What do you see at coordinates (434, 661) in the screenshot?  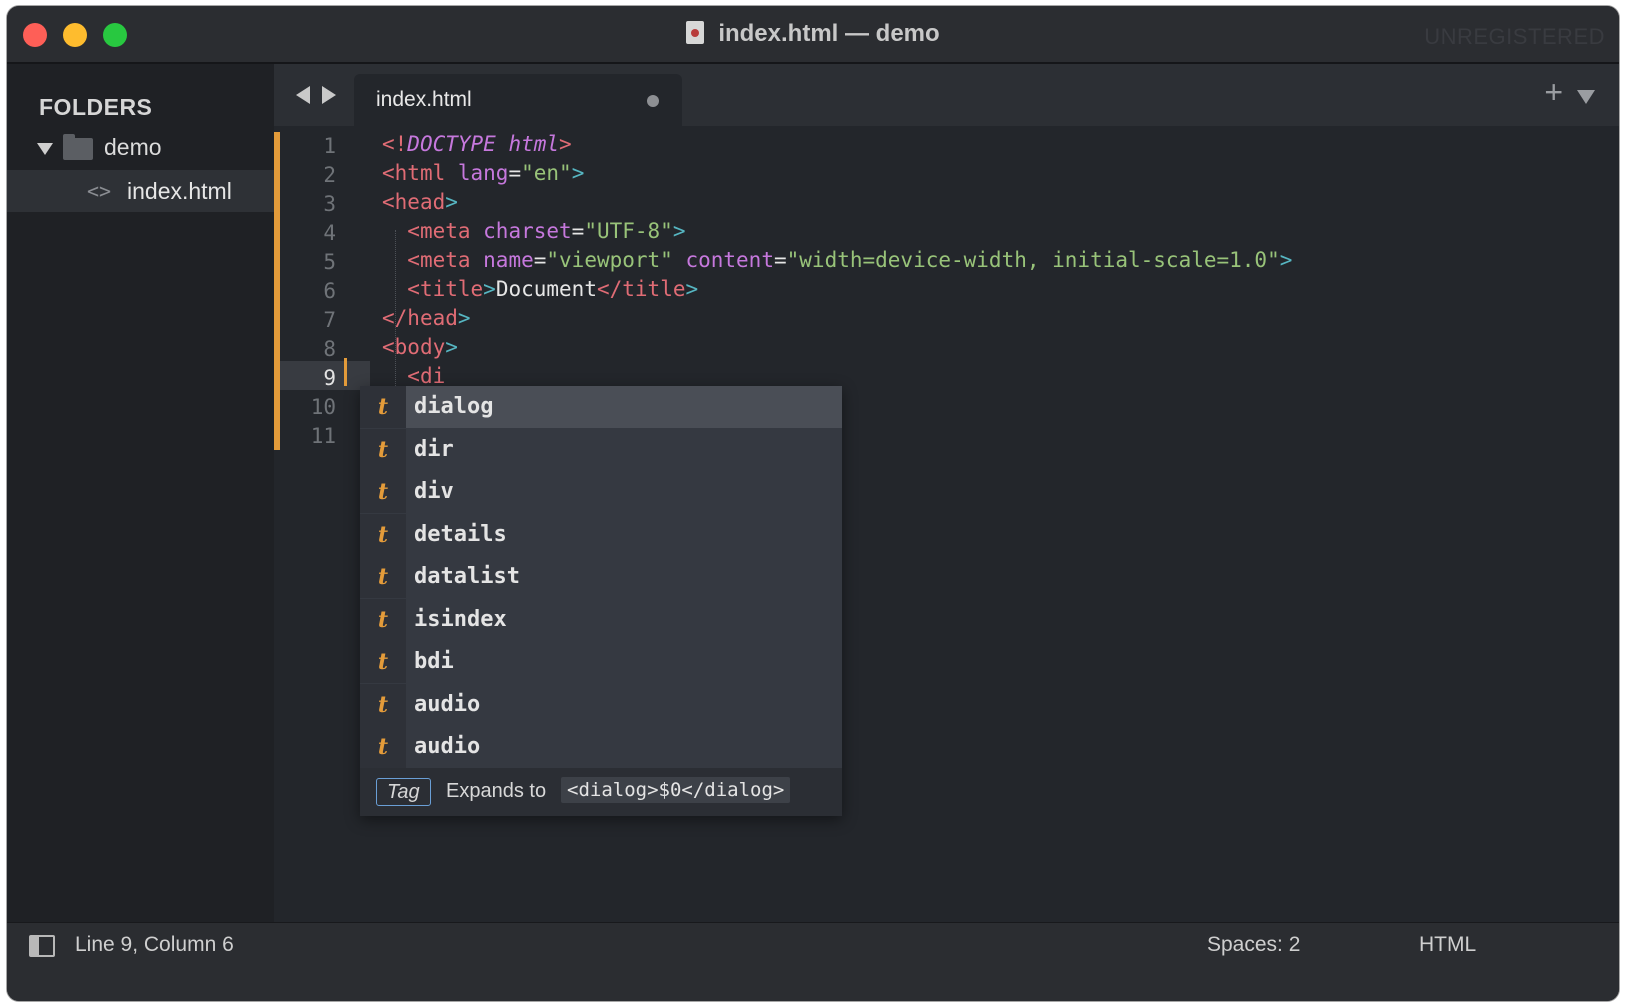 I see `autocomplete-item-label: bdi` at bounding box center [434, 661].